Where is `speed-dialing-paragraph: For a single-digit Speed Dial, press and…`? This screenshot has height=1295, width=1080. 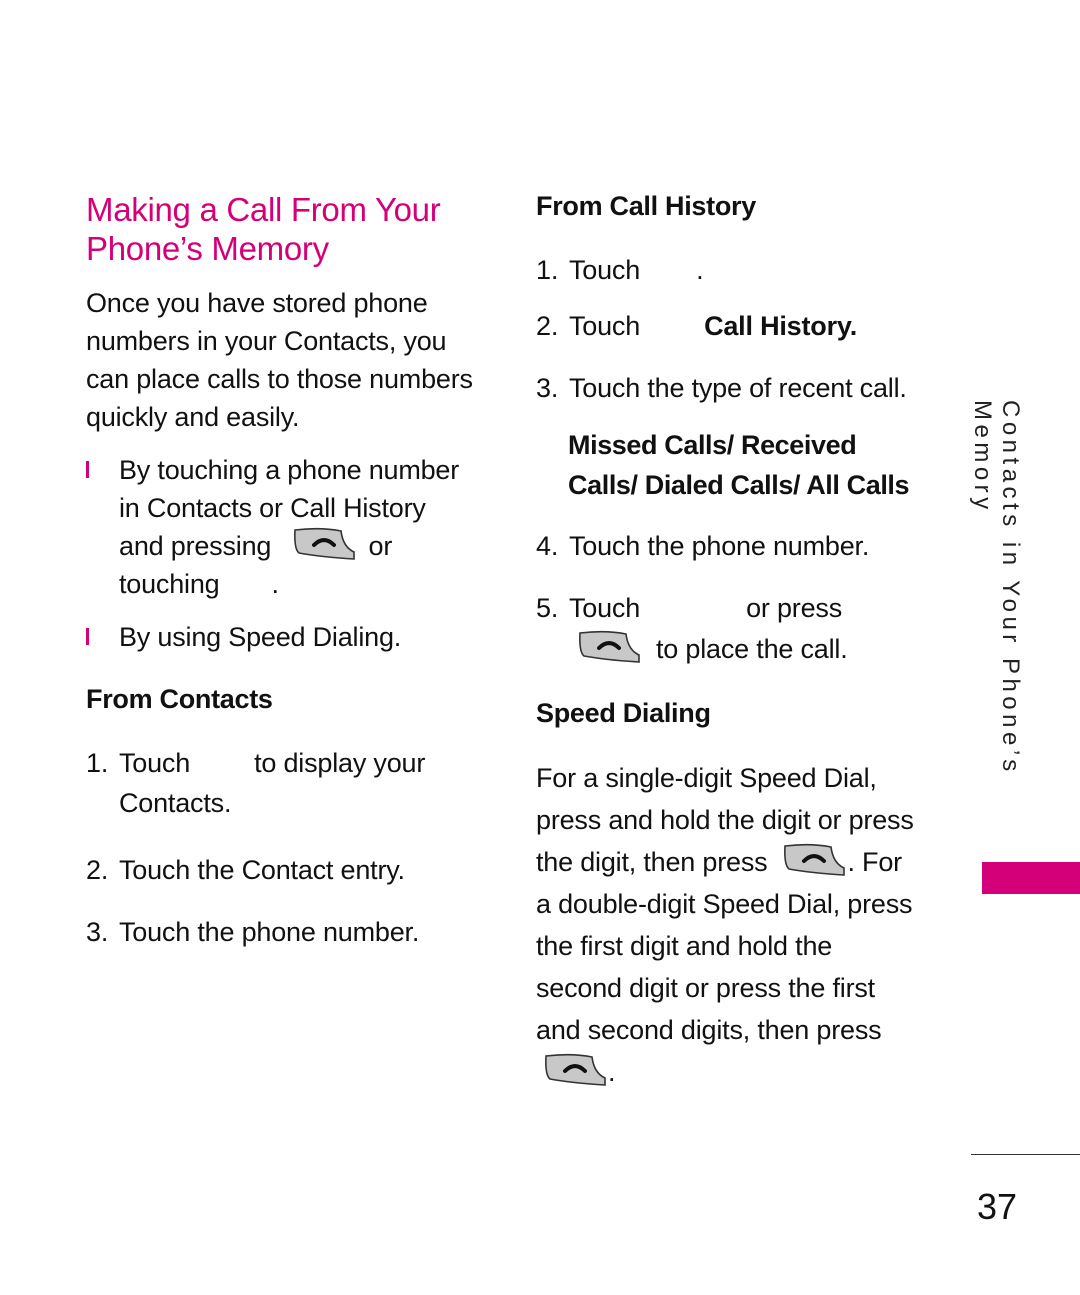 speed-dialing-paragraph: For a single-digit Speed Dial, press and… is located at coordinates (725, 925).